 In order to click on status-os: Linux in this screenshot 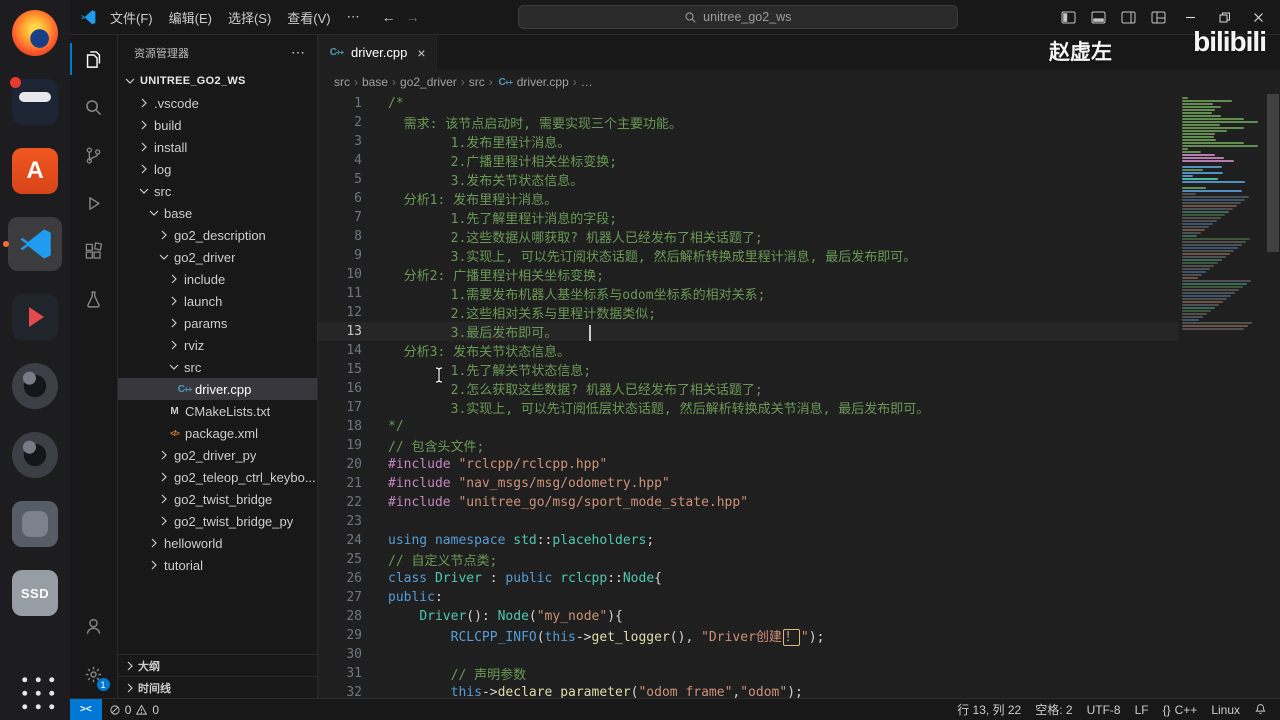, I will do `click(1225, 709)`.